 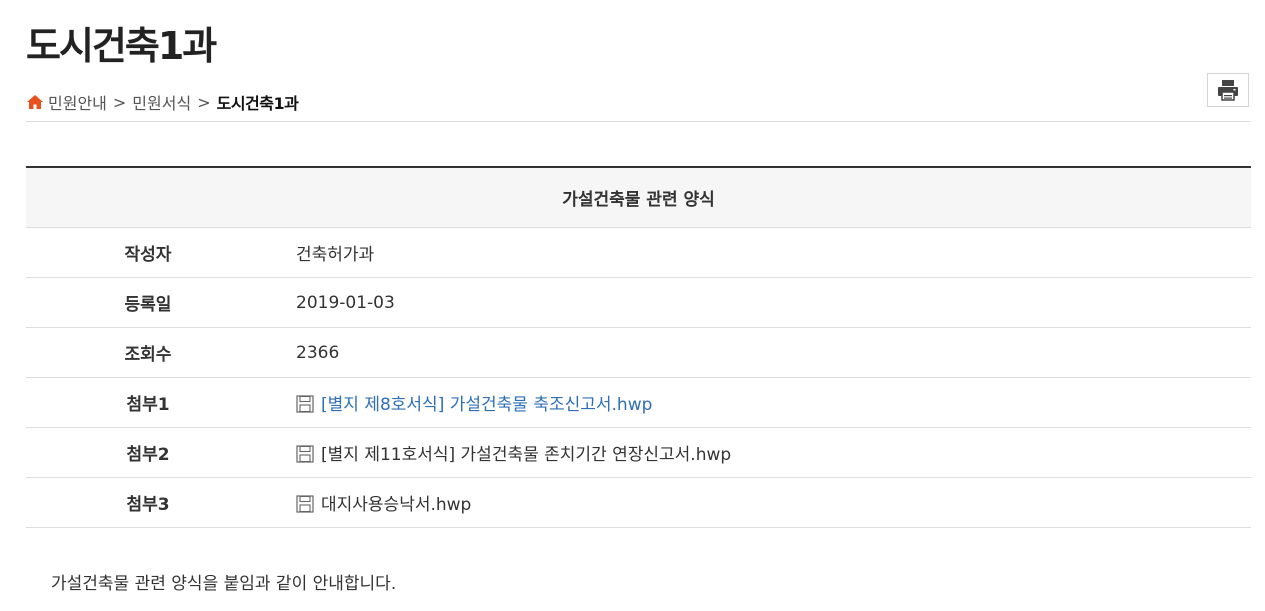 I want to click on board-row-attachment-2: 첨부2 [별지 제11호서식] 가설건축물 존치기간 연장신고서.hwp, so click(x=638, y=453).